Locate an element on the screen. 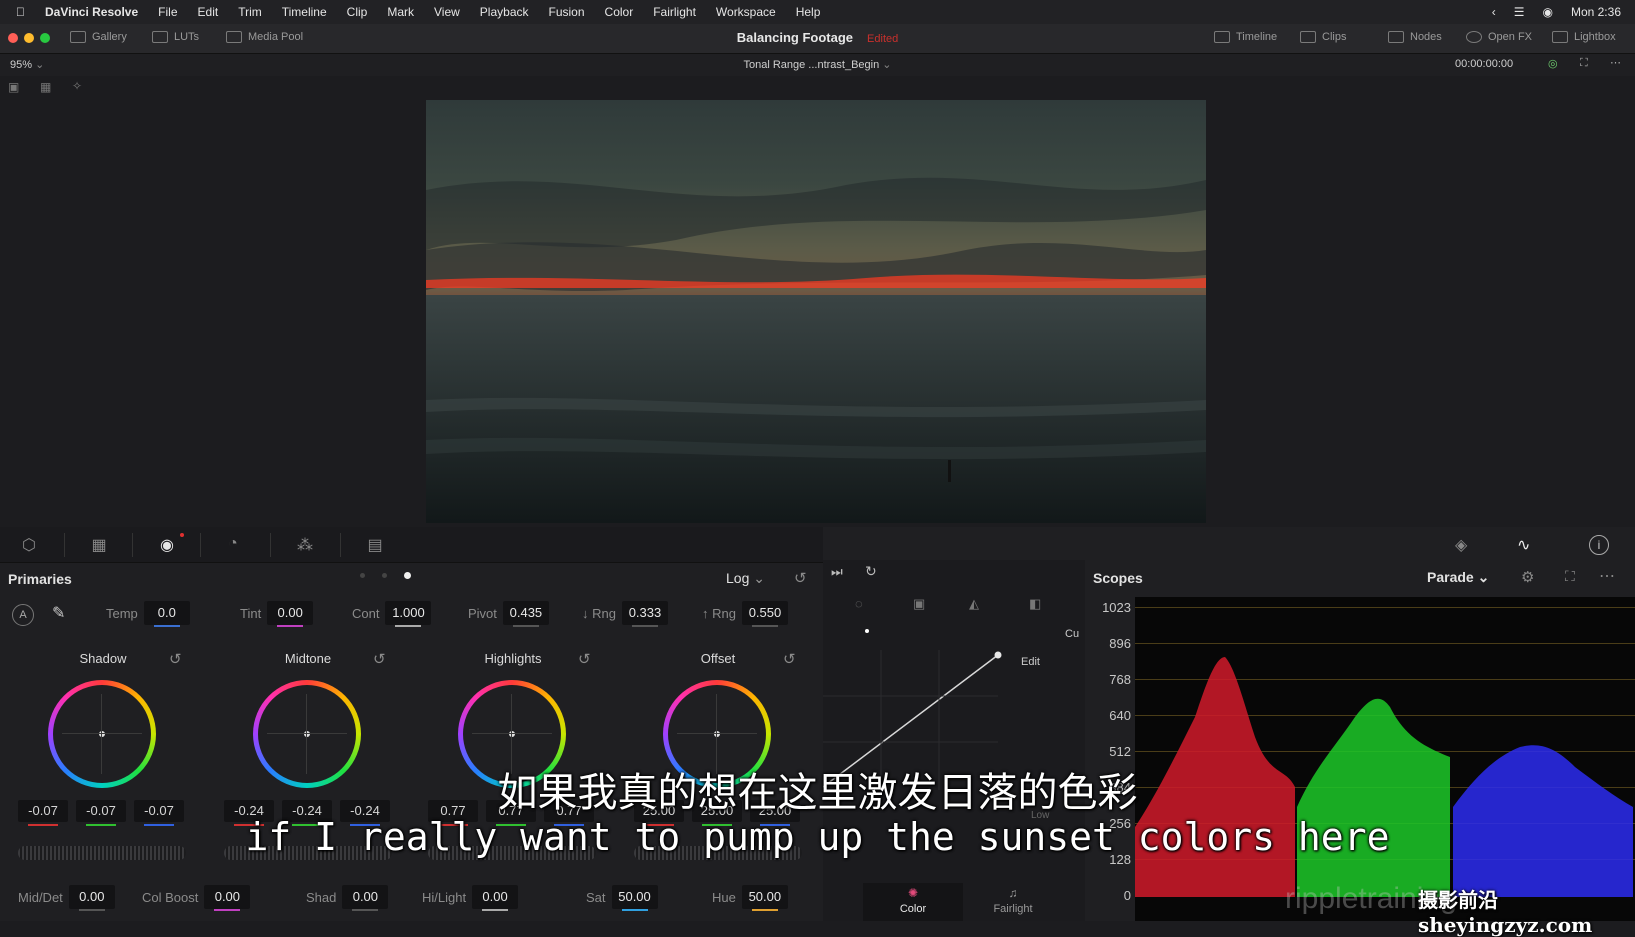 This screenshot has width=1635, height=937. fullscreen-icon: ⛶ is located at coordinates (1584, 63).